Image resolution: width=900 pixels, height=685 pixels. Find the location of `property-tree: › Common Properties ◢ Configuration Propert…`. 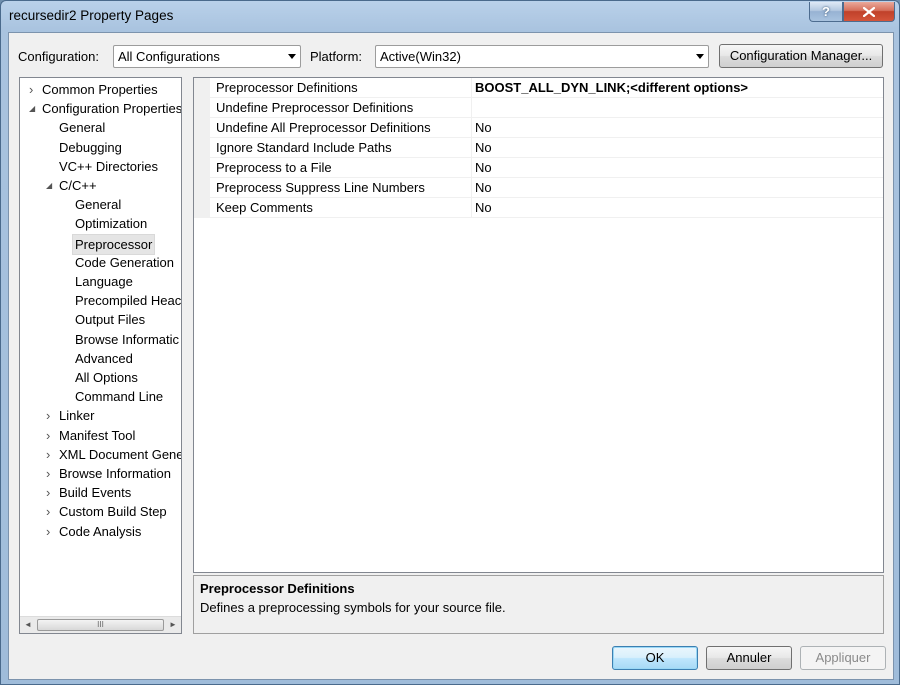

property-tree: › Common Properties ◢ Configuration Propert… is located at coordinates (100, 355).